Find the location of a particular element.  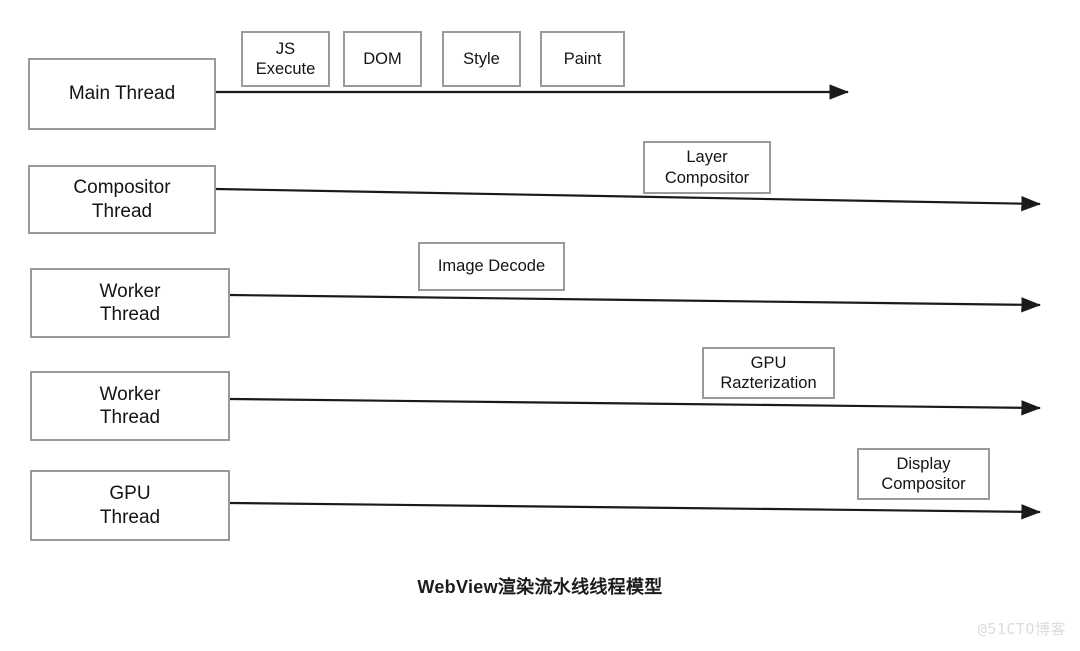

thread-box-worker-thread-2: Worker Thread is located at coordinates (130, 406).